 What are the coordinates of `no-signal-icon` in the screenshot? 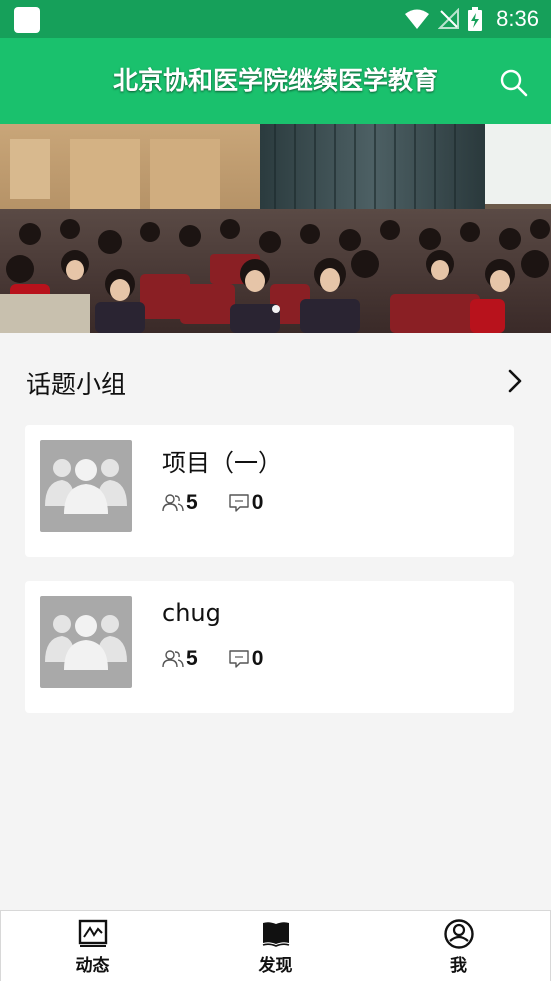 It's located at (449, 18).